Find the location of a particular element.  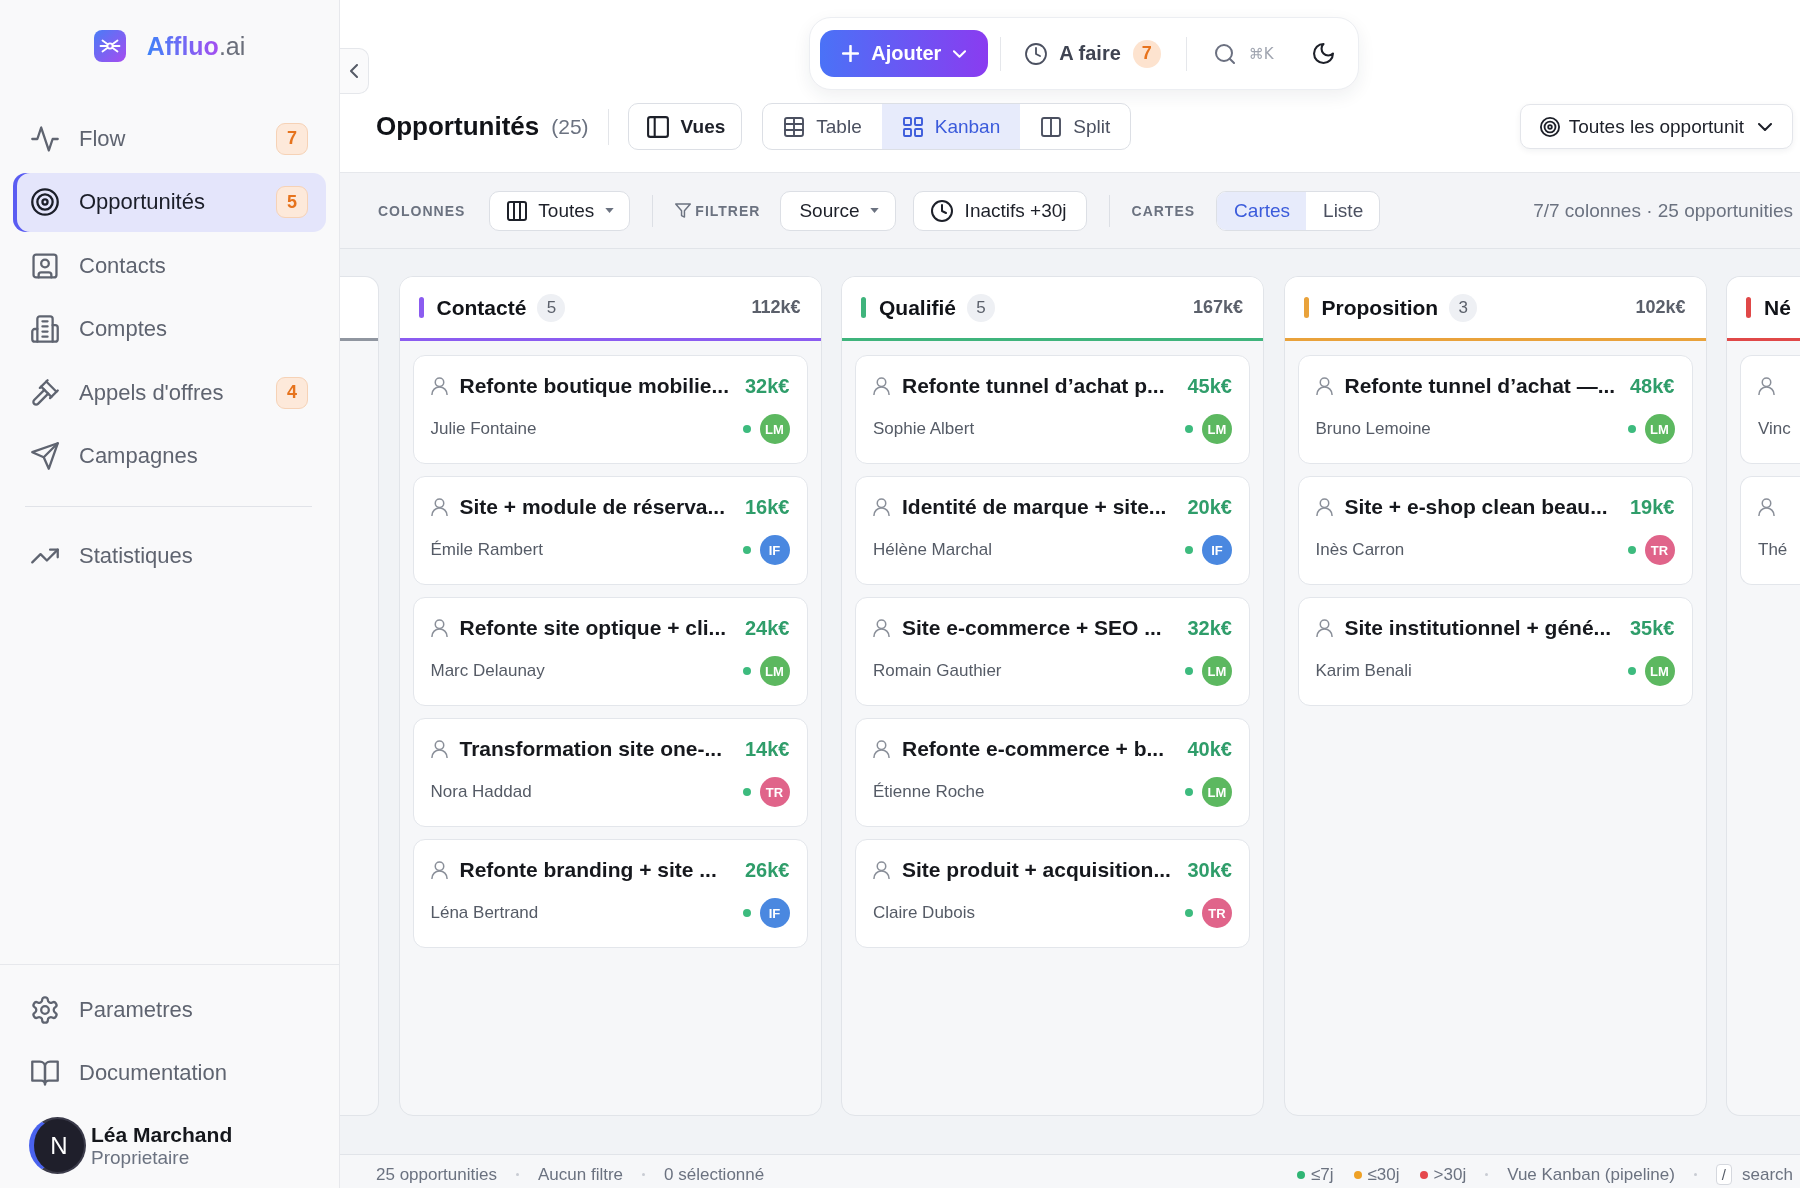

deal-card: Refonte boutique mobilie... 32k€ Julie Fontaine LM is located at coordinates (610, 409).